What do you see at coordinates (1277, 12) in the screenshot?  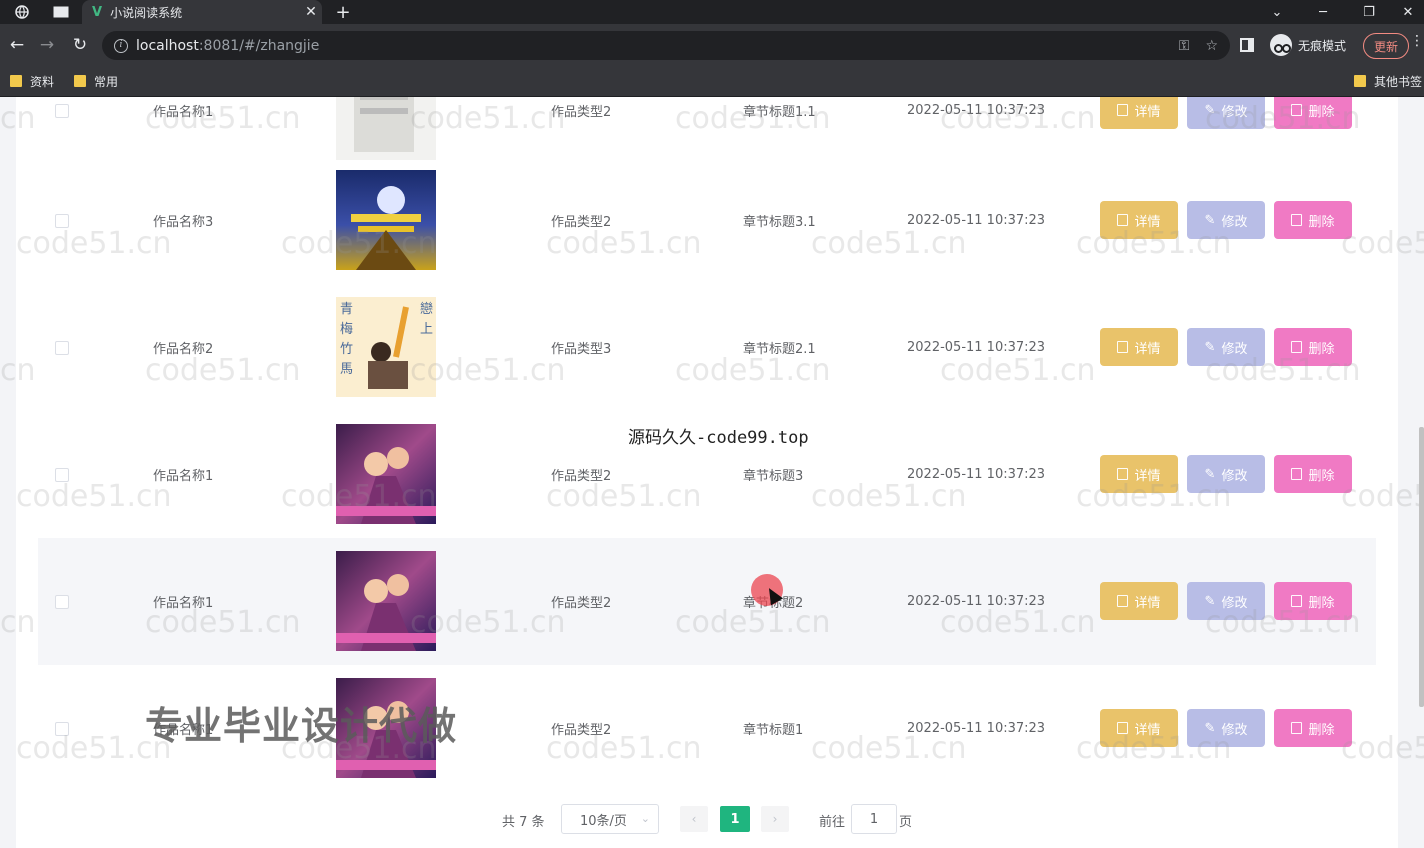 I see `tab-search-icon: ⌄` at bounding box center [1277, 12].